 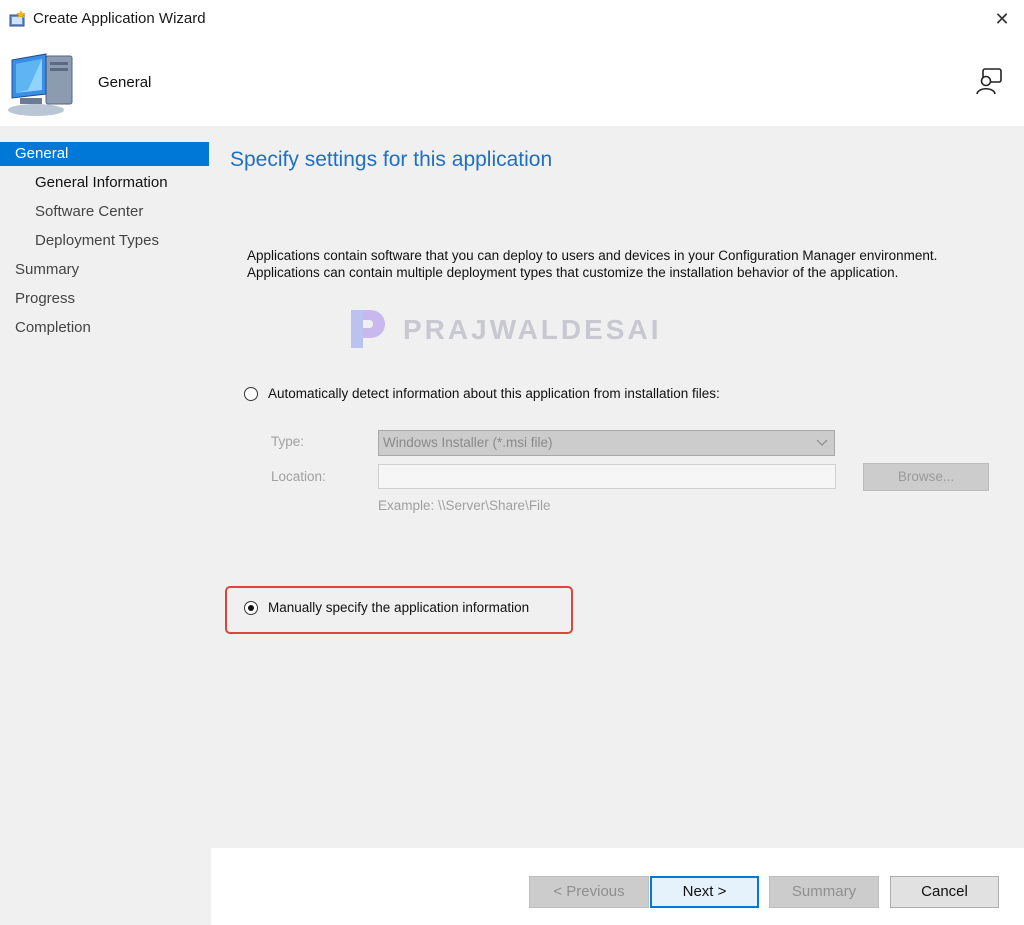 I want to click on nav-item-label: Software Center, so click(x=89, y=211).